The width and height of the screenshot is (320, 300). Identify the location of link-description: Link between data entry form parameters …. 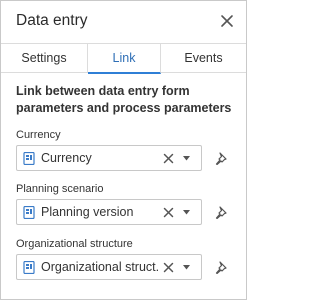
(124, 99).